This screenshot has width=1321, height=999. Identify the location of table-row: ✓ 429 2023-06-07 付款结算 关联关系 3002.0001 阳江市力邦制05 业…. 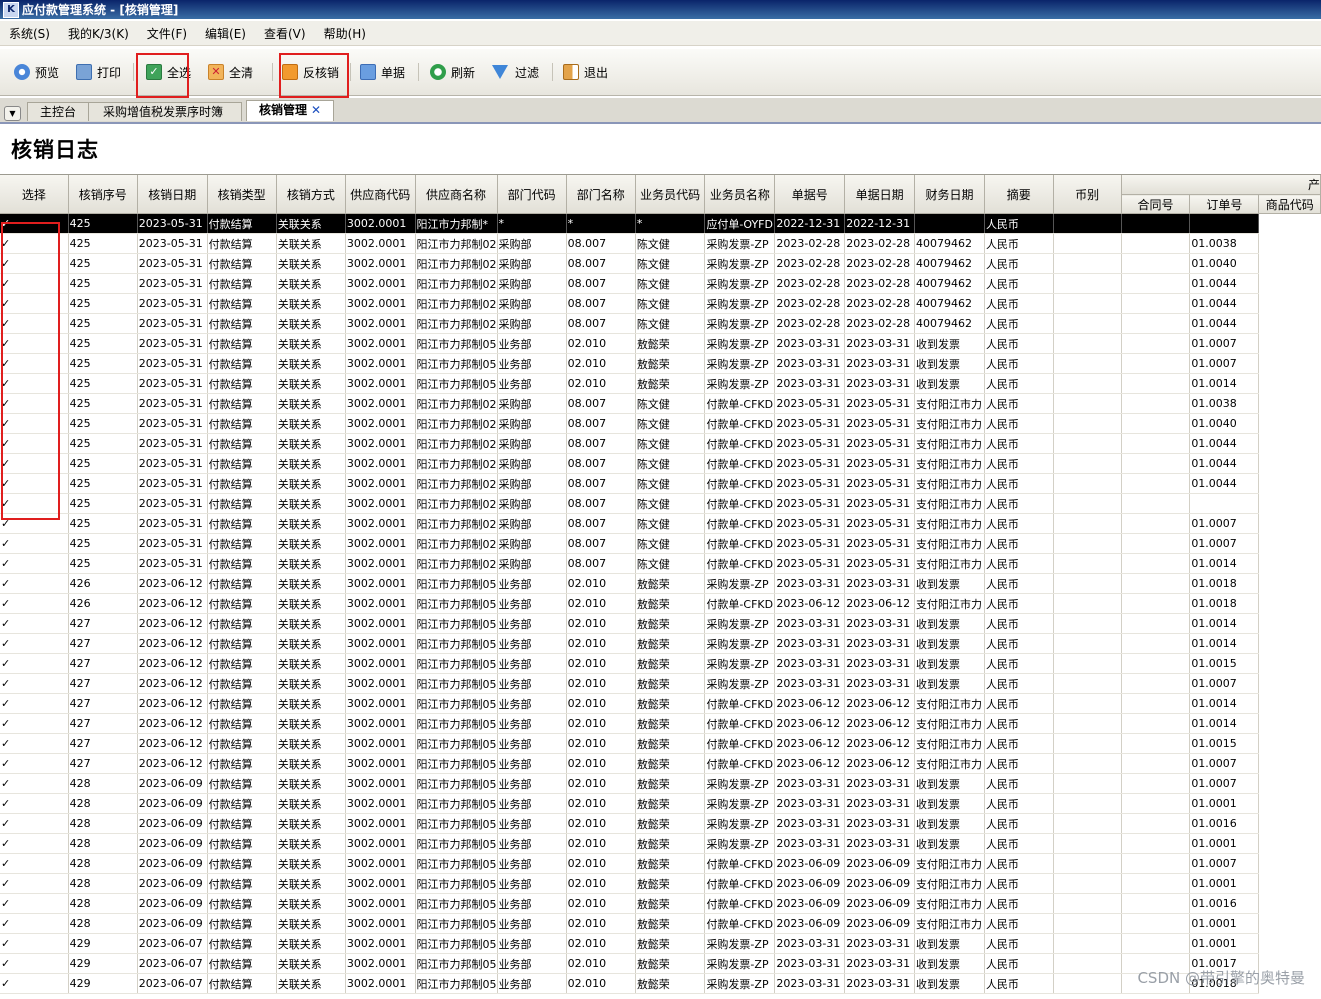
(660, 943).